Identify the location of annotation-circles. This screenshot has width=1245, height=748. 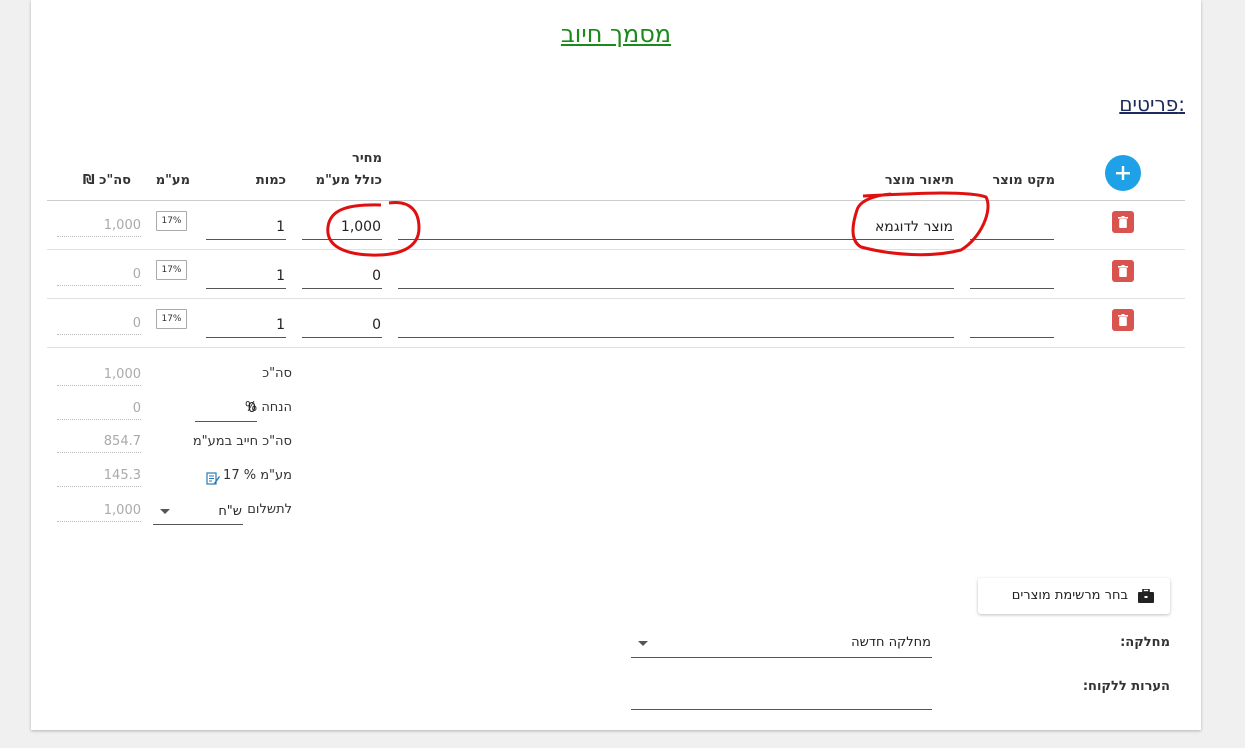
(658, 224).